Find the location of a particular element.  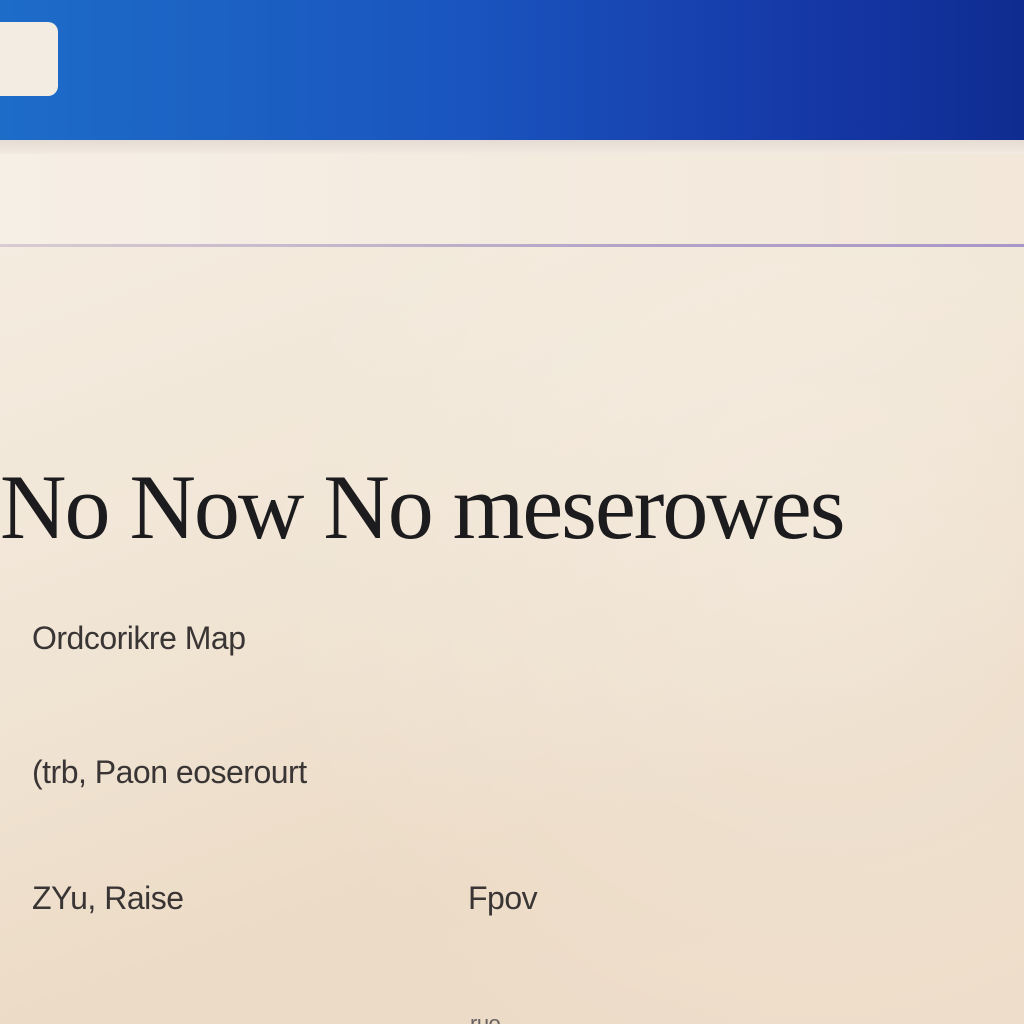

window-frame-edge is located at coordinates (512, 147).